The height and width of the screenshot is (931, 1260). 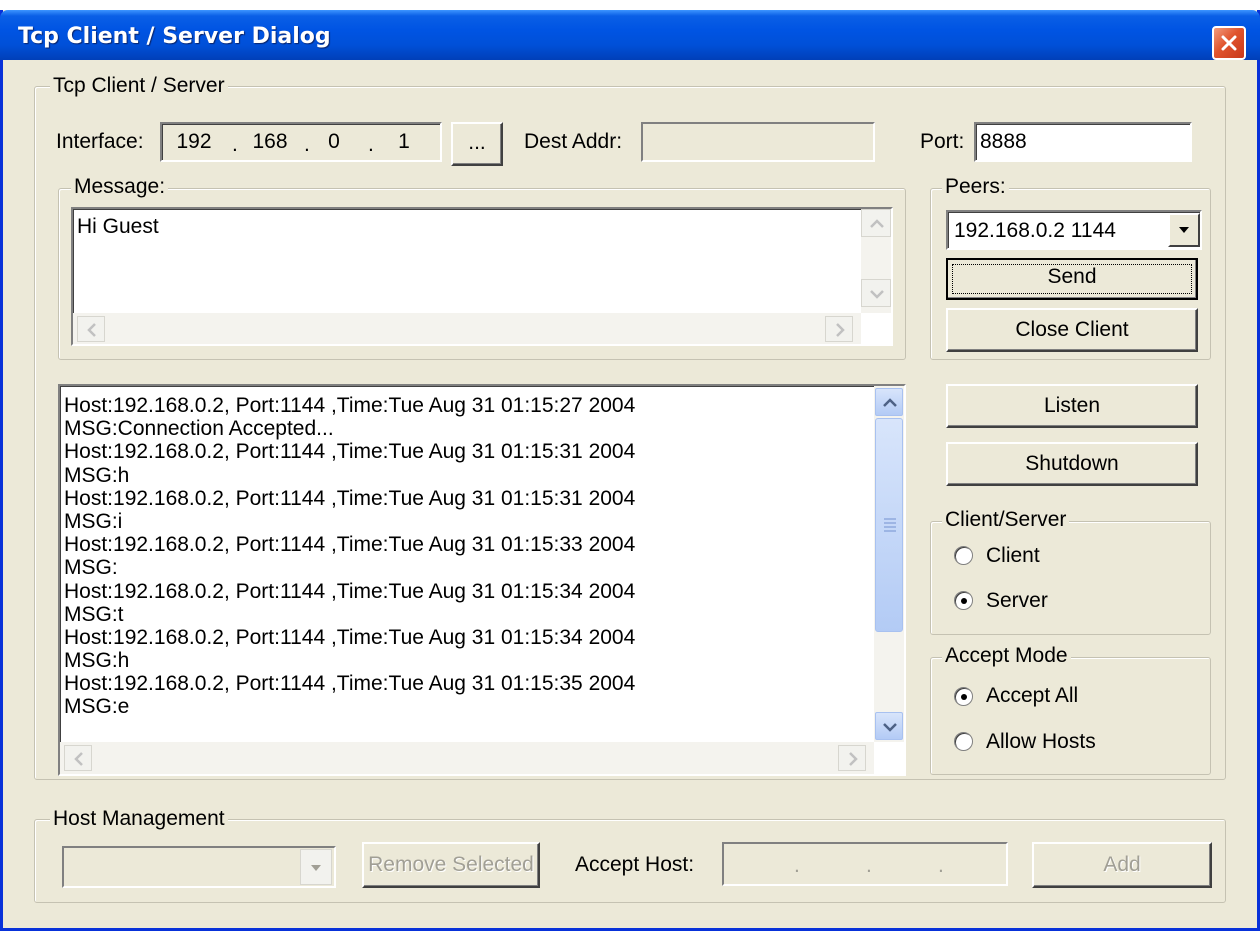 I want to click on log-scroll-up, so click(x=889, y=402).